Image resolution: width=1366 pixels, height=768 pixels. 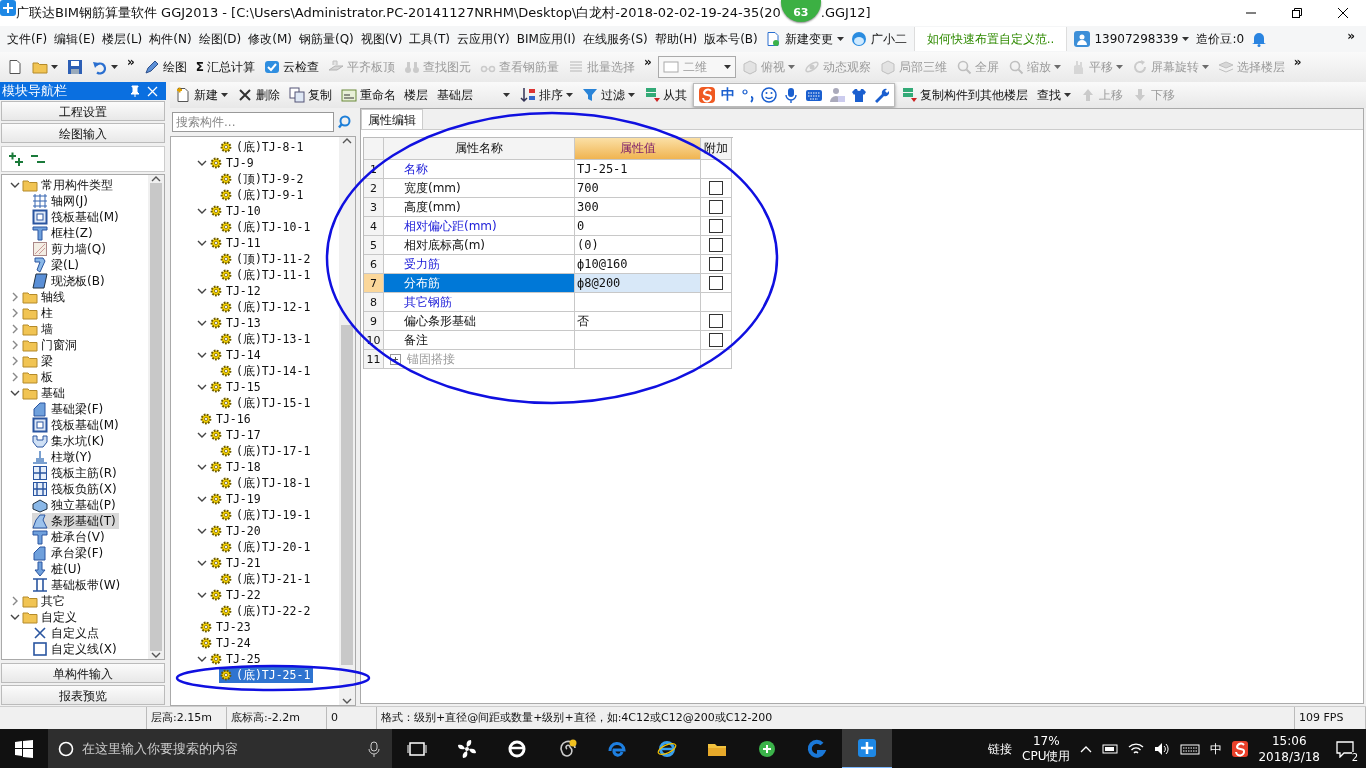 What do you see at coordinates (546, 39) in the screenshot?
I see `menu-item: BIM应用(I)` at bounding box center [546, 39].